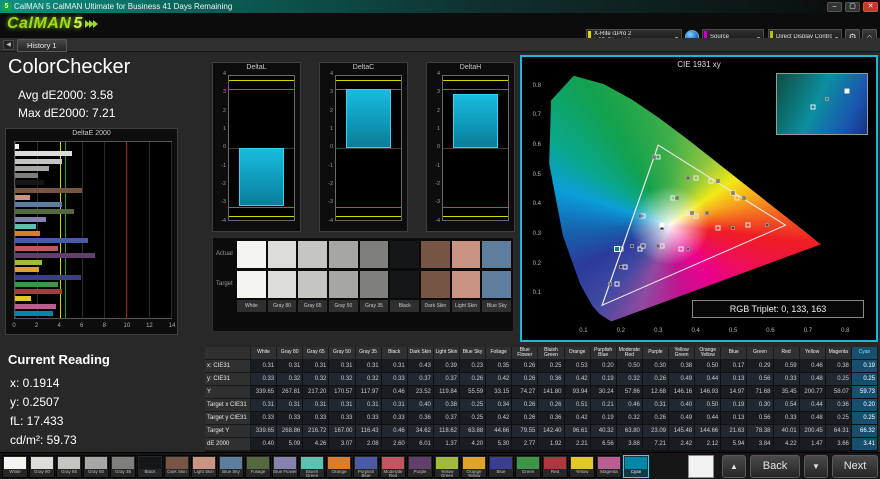 This screenshot has height=479, width=880. Describe the element at coordinates (617, 284) in the screenshot. I see `cie-target-blue` at that location.